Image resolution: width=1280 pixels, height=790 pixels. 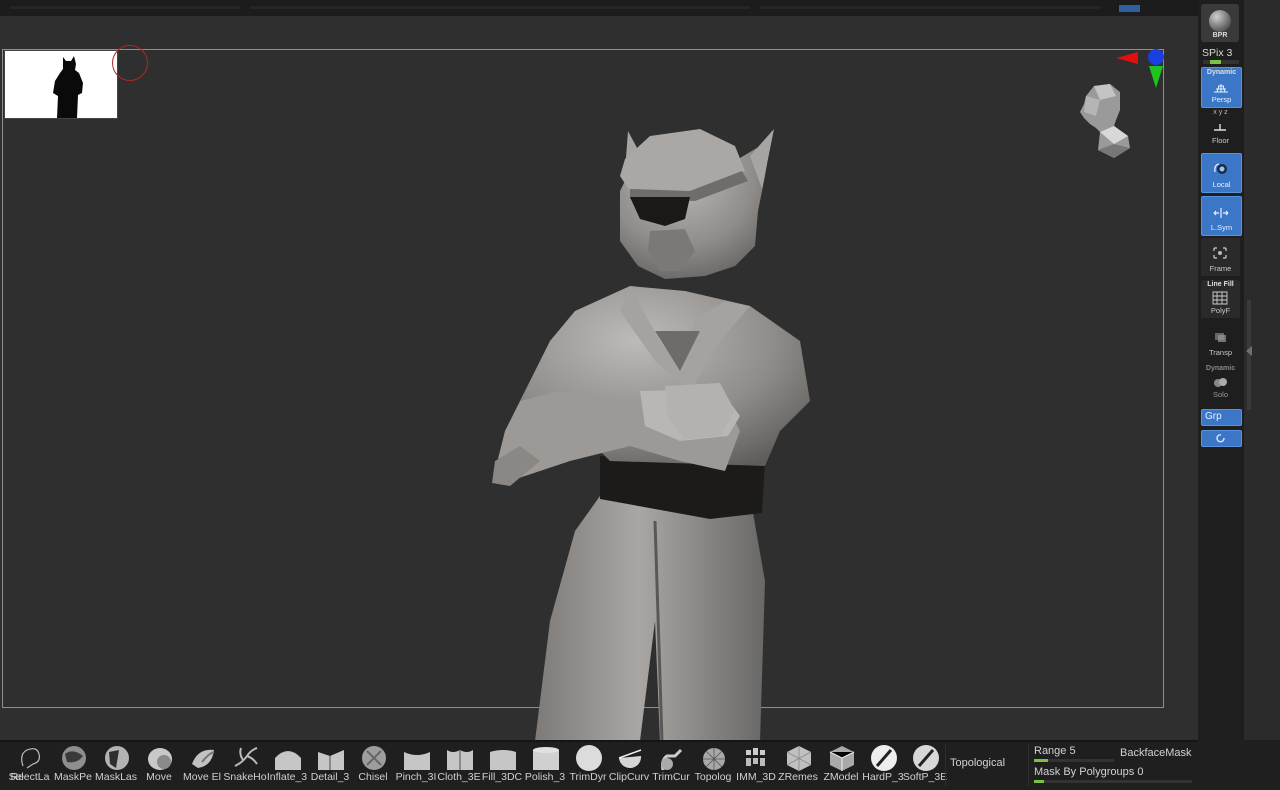 I want to click on polygroup-toggle-button, so click(x=1221, y=438).